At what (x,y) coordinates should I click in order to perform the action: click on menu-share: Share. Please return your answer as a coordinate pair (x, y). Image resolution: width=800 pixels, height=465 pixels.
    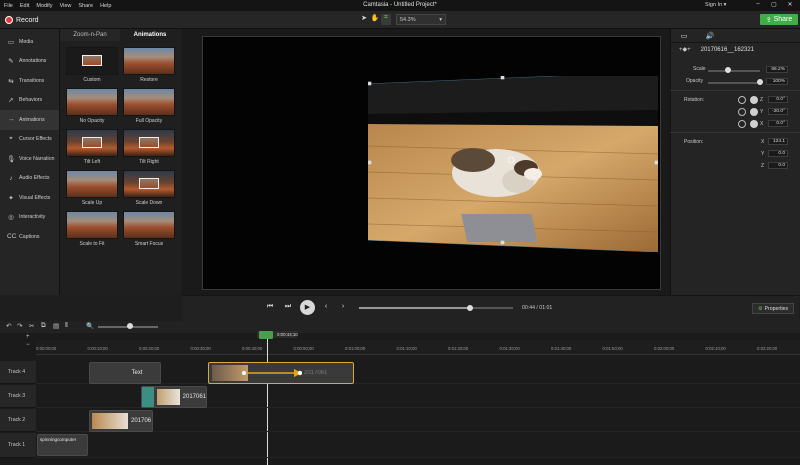
    Looking at the image, I should click on (85, 6).